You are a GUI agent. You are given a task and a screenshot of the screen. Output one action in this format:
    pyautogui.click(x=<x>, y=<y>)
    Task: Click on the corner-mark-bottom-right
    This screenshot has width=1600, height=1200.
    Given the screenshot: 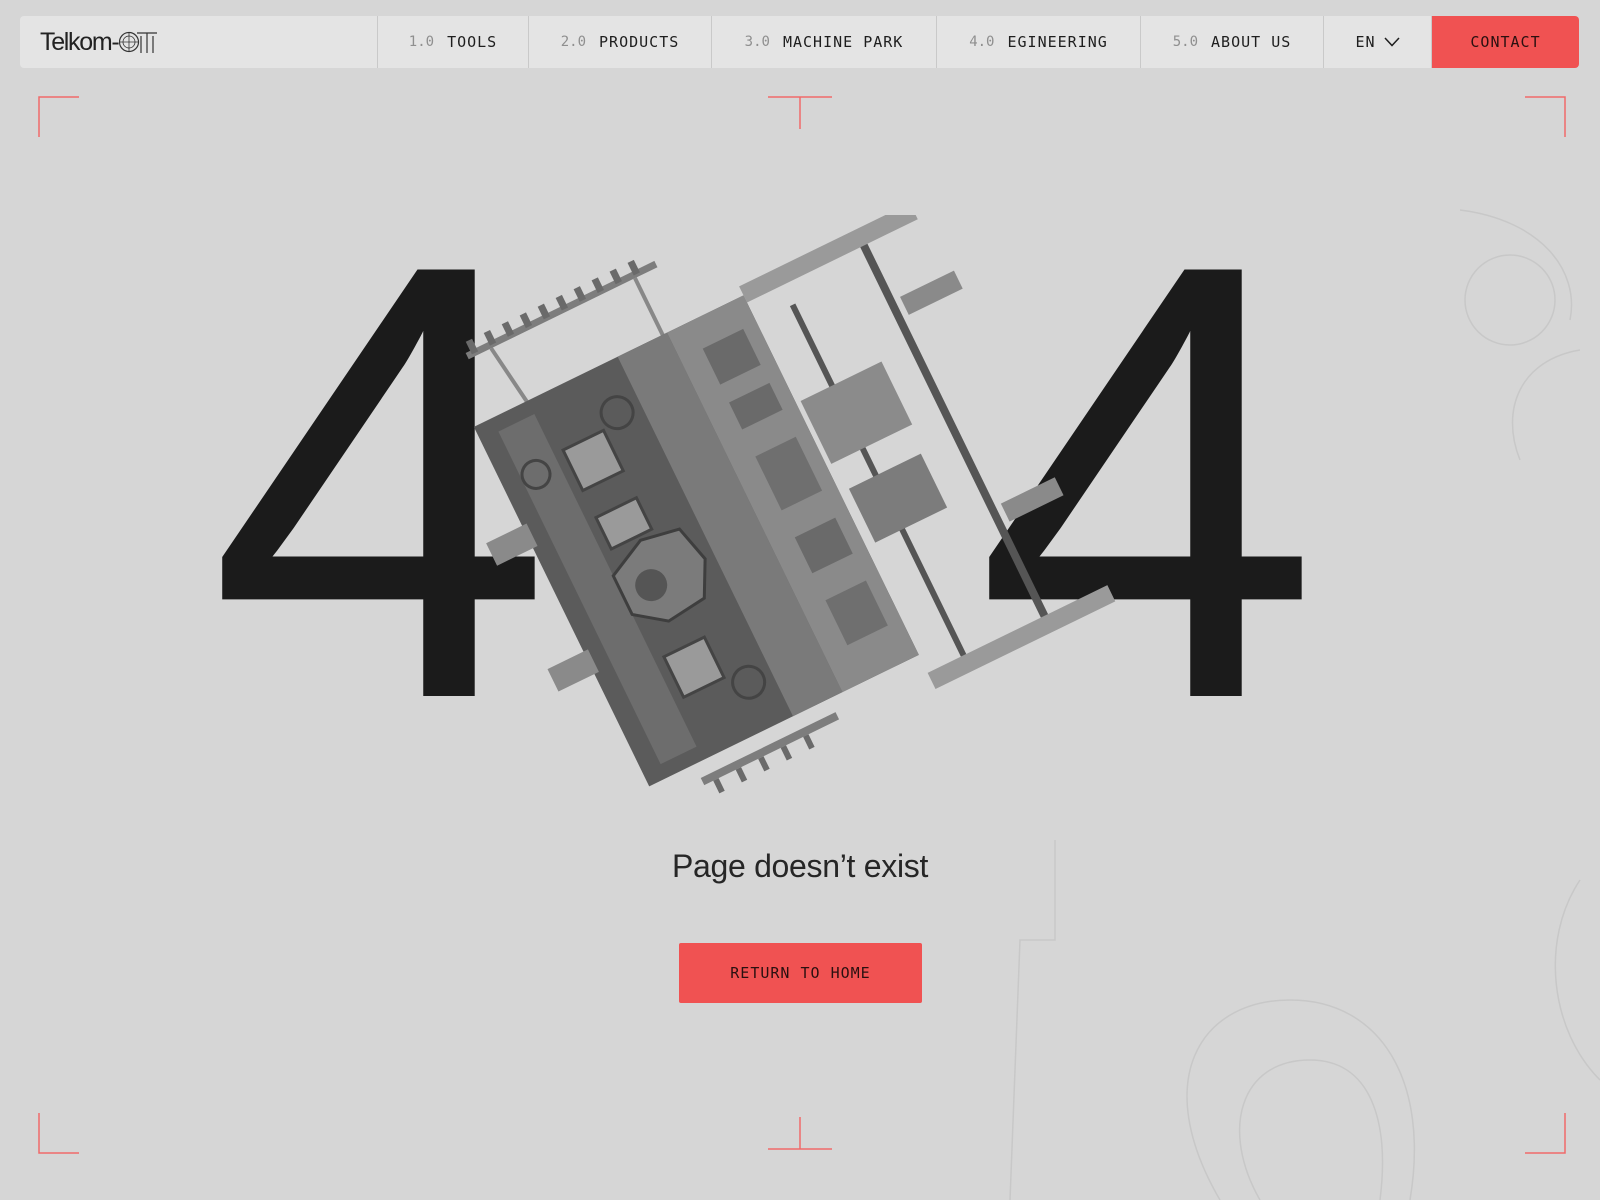 What is the action you would take?
    pyautogui.click(x=1545, y=1133)
    